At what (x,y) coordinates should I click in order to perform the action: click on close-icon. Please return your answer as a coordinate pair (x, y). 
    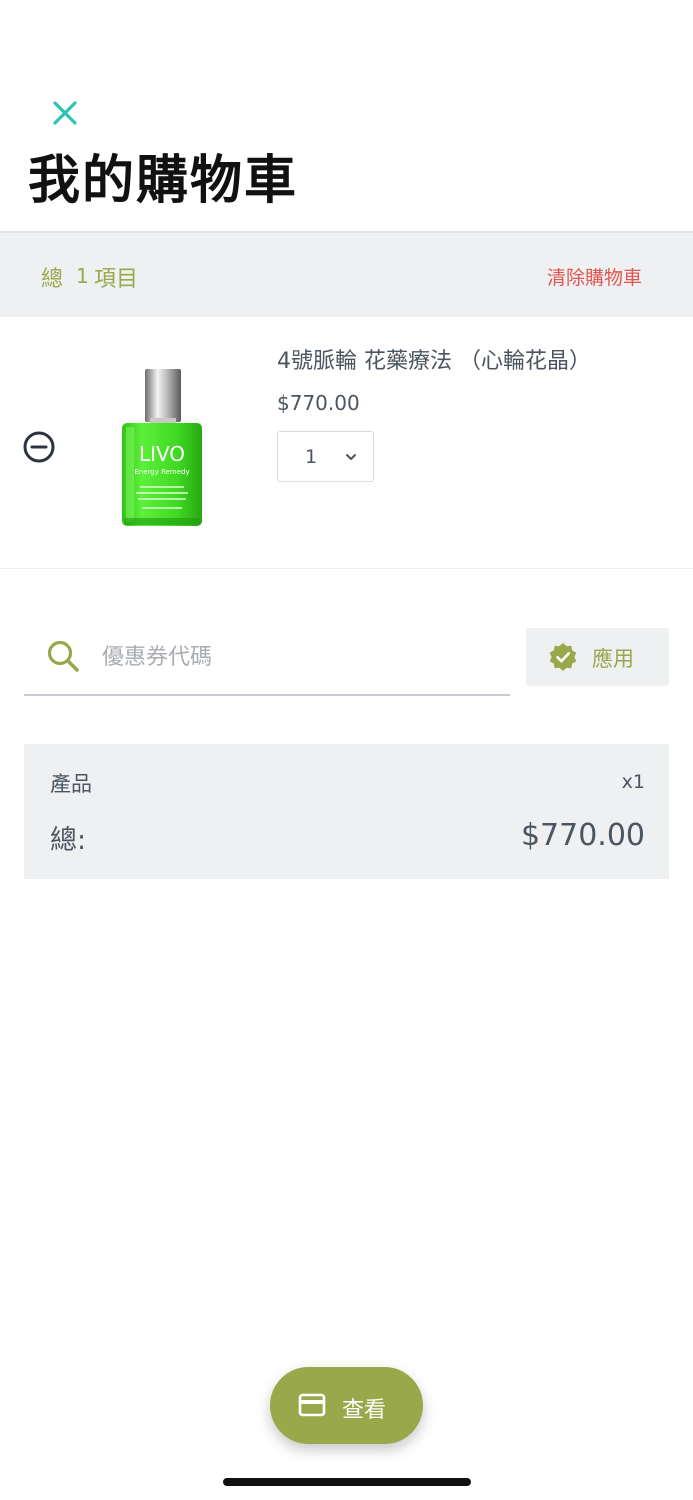
    Looking at the image, I should click on (65, 113).